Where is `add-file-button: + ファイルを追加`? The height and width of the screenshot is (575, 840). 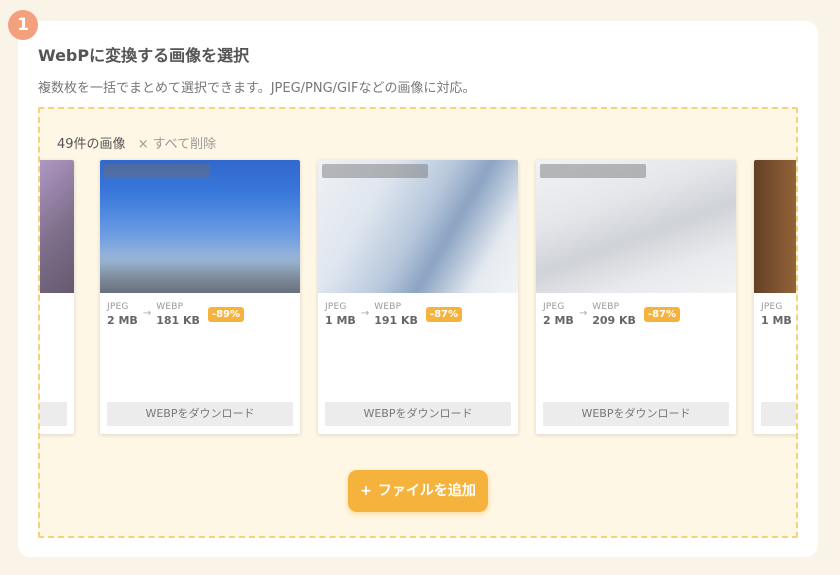
add-file-button: + ファイルを追加 is located at coordinates (418, 491).